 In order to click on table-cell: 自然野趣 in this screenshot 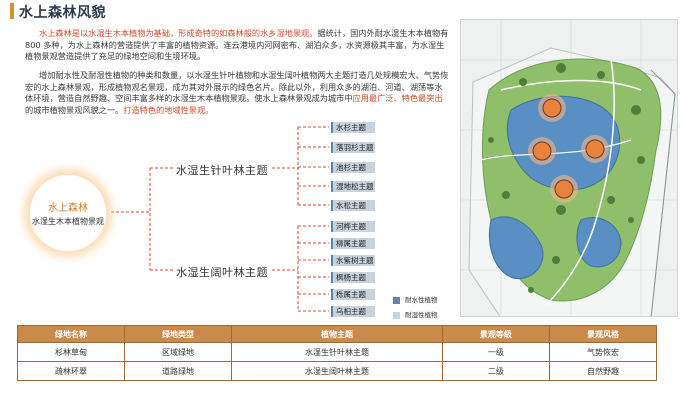, I will do `click(603, 371)`.